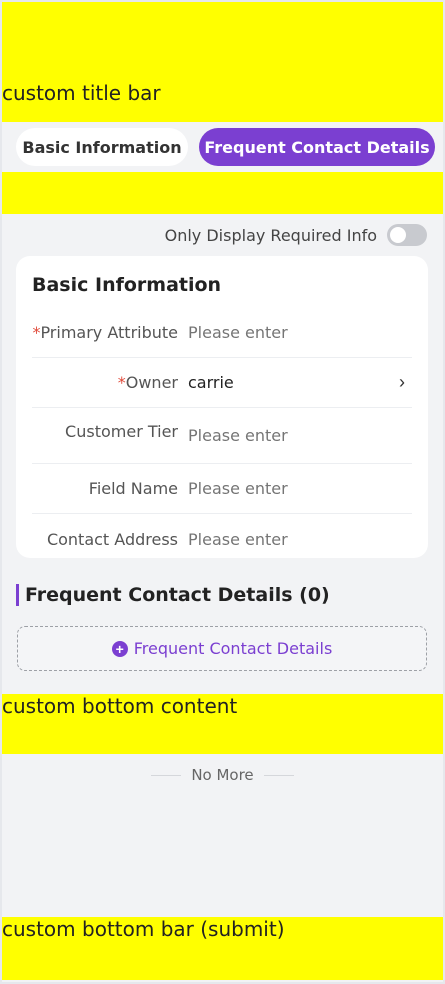  I want to click on no-more-text: No More, so click(222, 775).